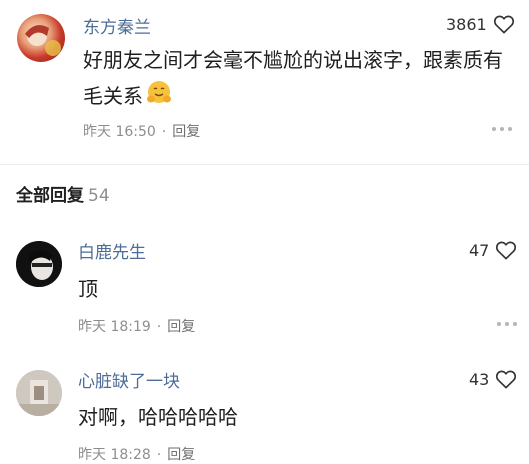 The height and width of the screenshot is (464, 529). What do you see at coordinates (298, 79) in the screenshot?
I see `comment-text: 好朋友之间才会毫不尴尬的说出滚字，跟素质有毛关系` at bounding box center [298, 79].